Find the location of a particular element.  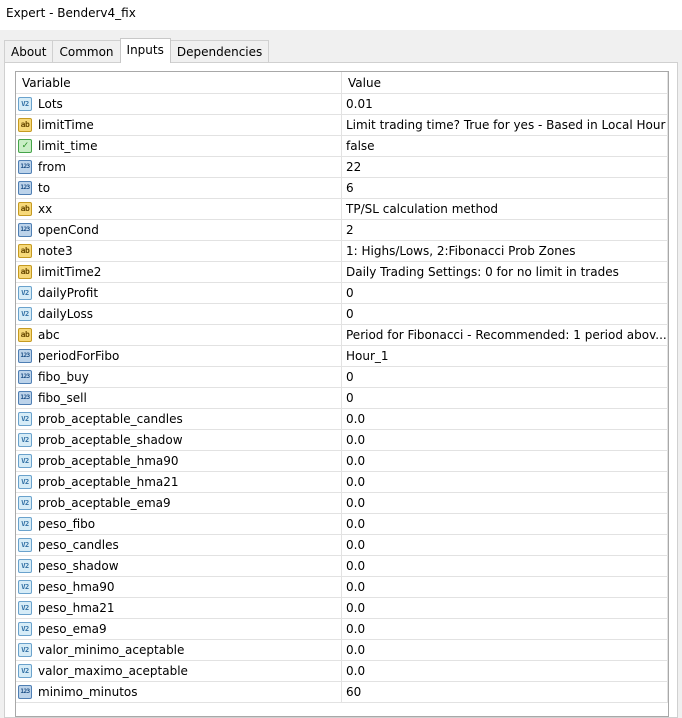

variable-cell: V2 peso_hma21 is located at coordinates (179, 608).